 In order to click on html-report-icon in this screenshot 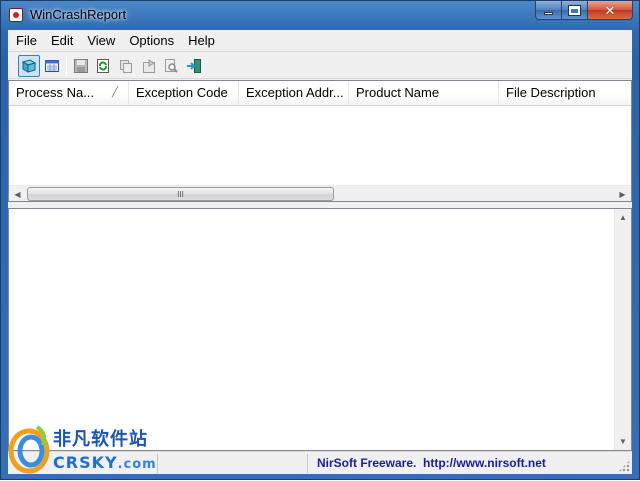, I will do `click(52, 66)`.